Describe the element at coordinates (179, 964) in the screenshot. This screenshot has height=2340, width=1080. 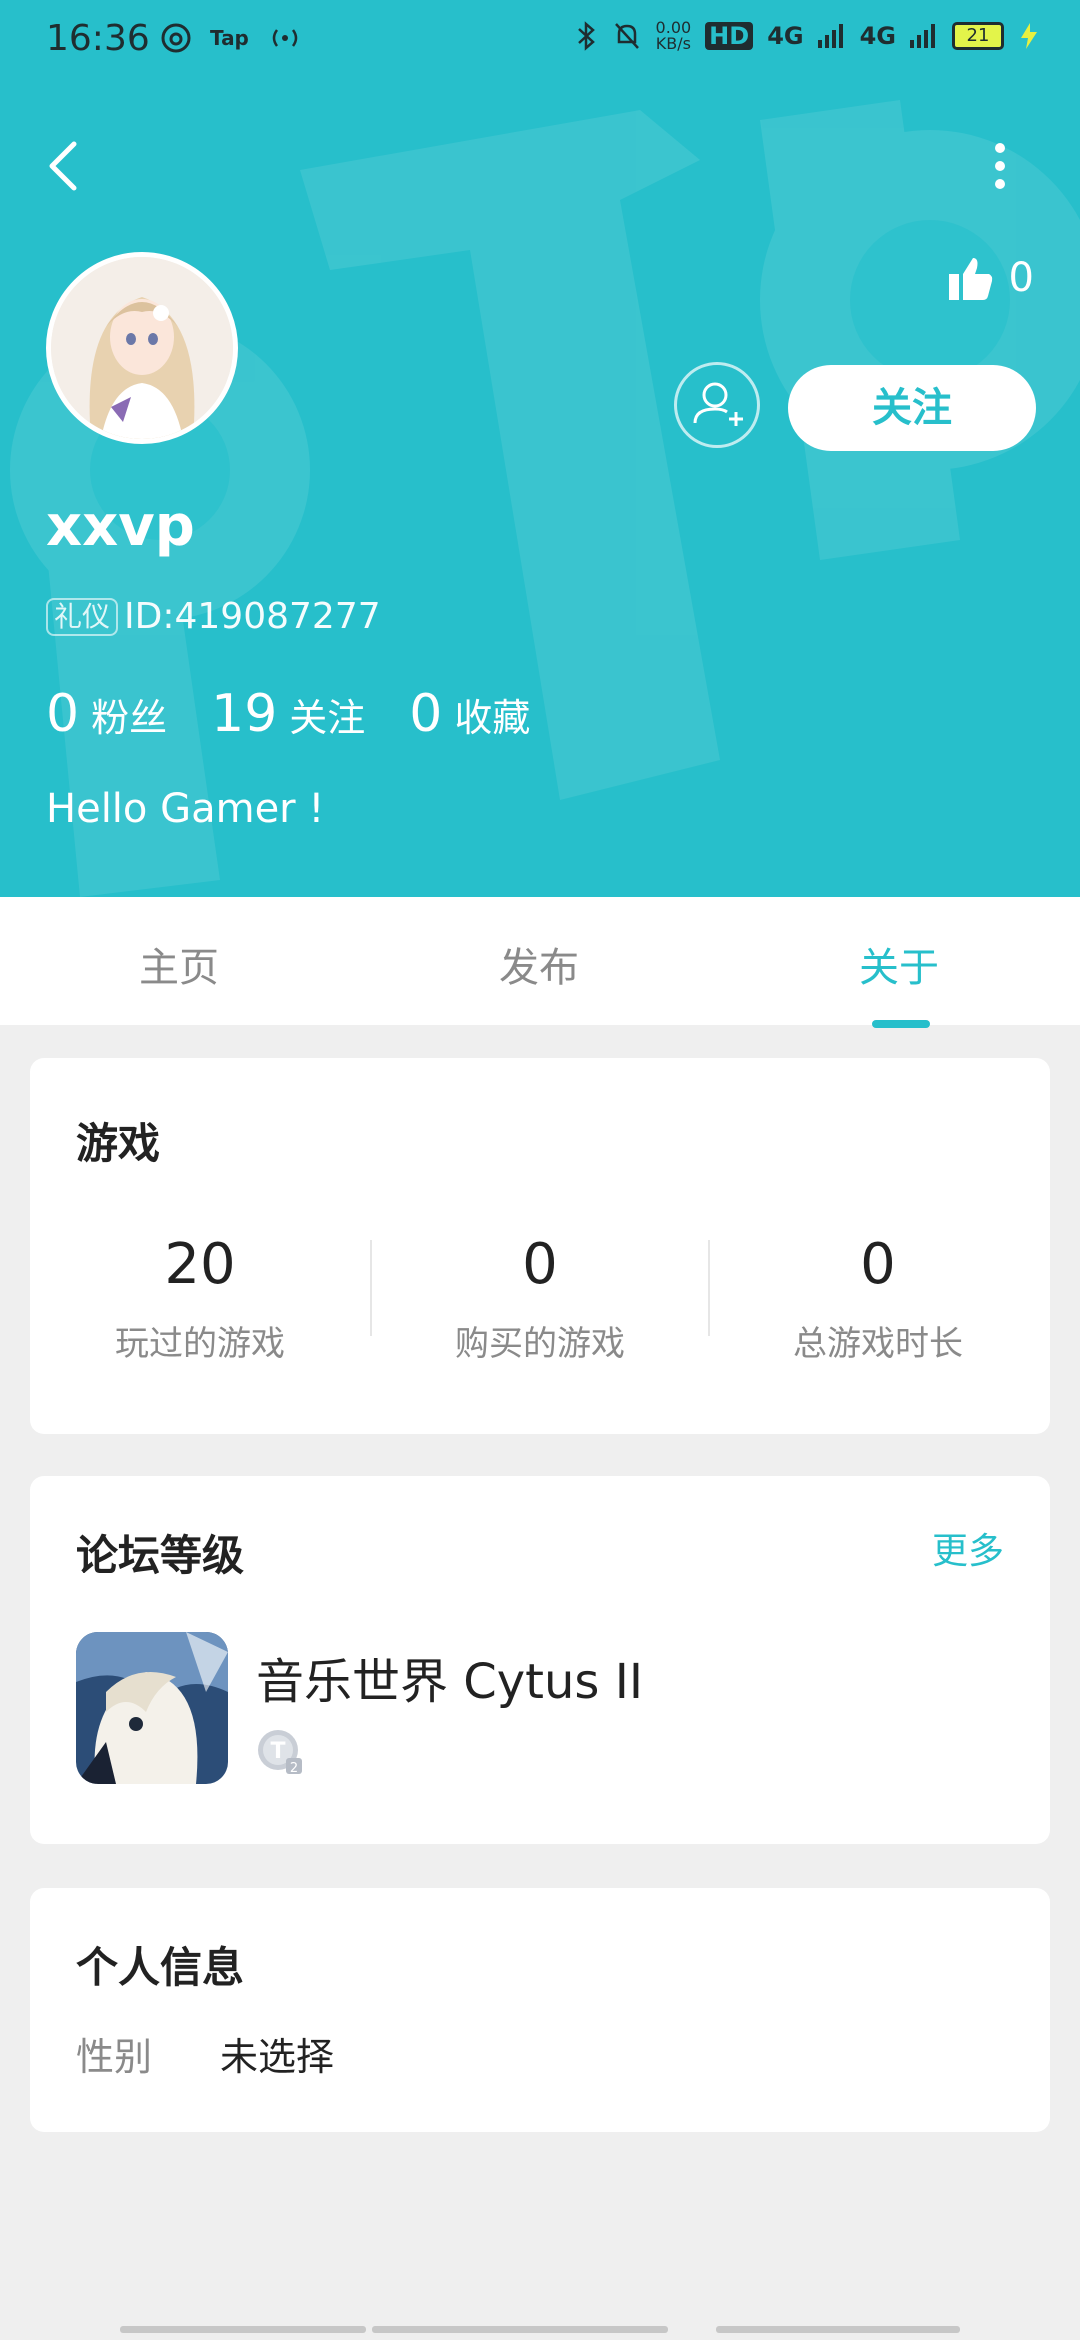
I see `tab-home: 主页` at that location.